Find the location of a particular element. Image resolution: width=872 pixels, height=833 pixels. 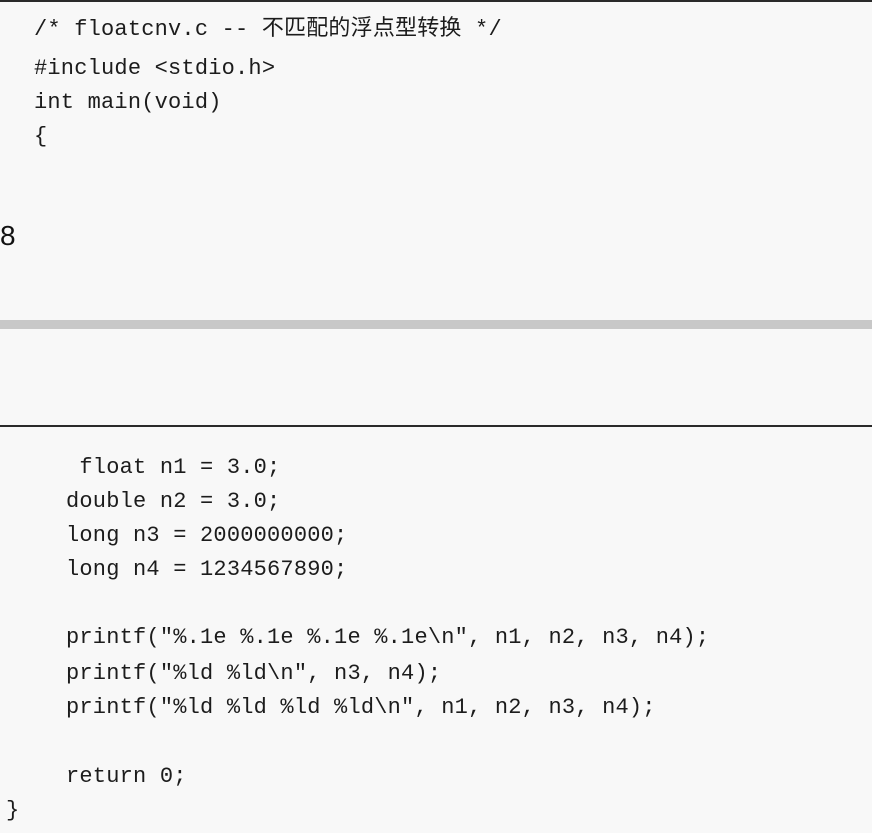

code-line-printf-ld-two: printf("%ld %ld\n", n3, n4); is located at coordinates (254, 673).